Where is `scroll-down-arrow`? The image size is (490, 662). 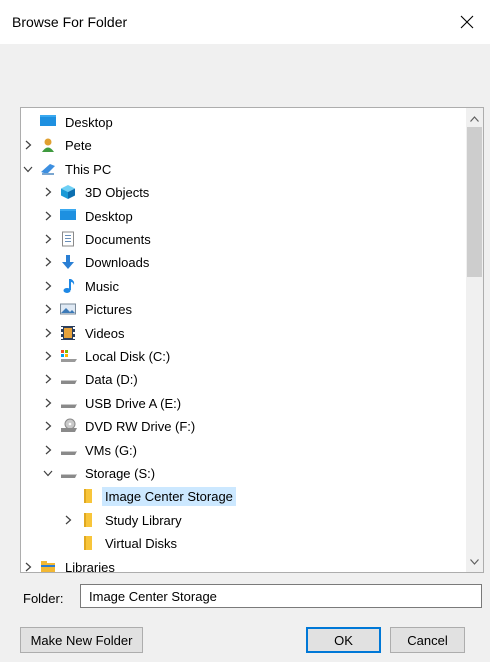 scroll-down-arrow is located at coordinates (474, 561).